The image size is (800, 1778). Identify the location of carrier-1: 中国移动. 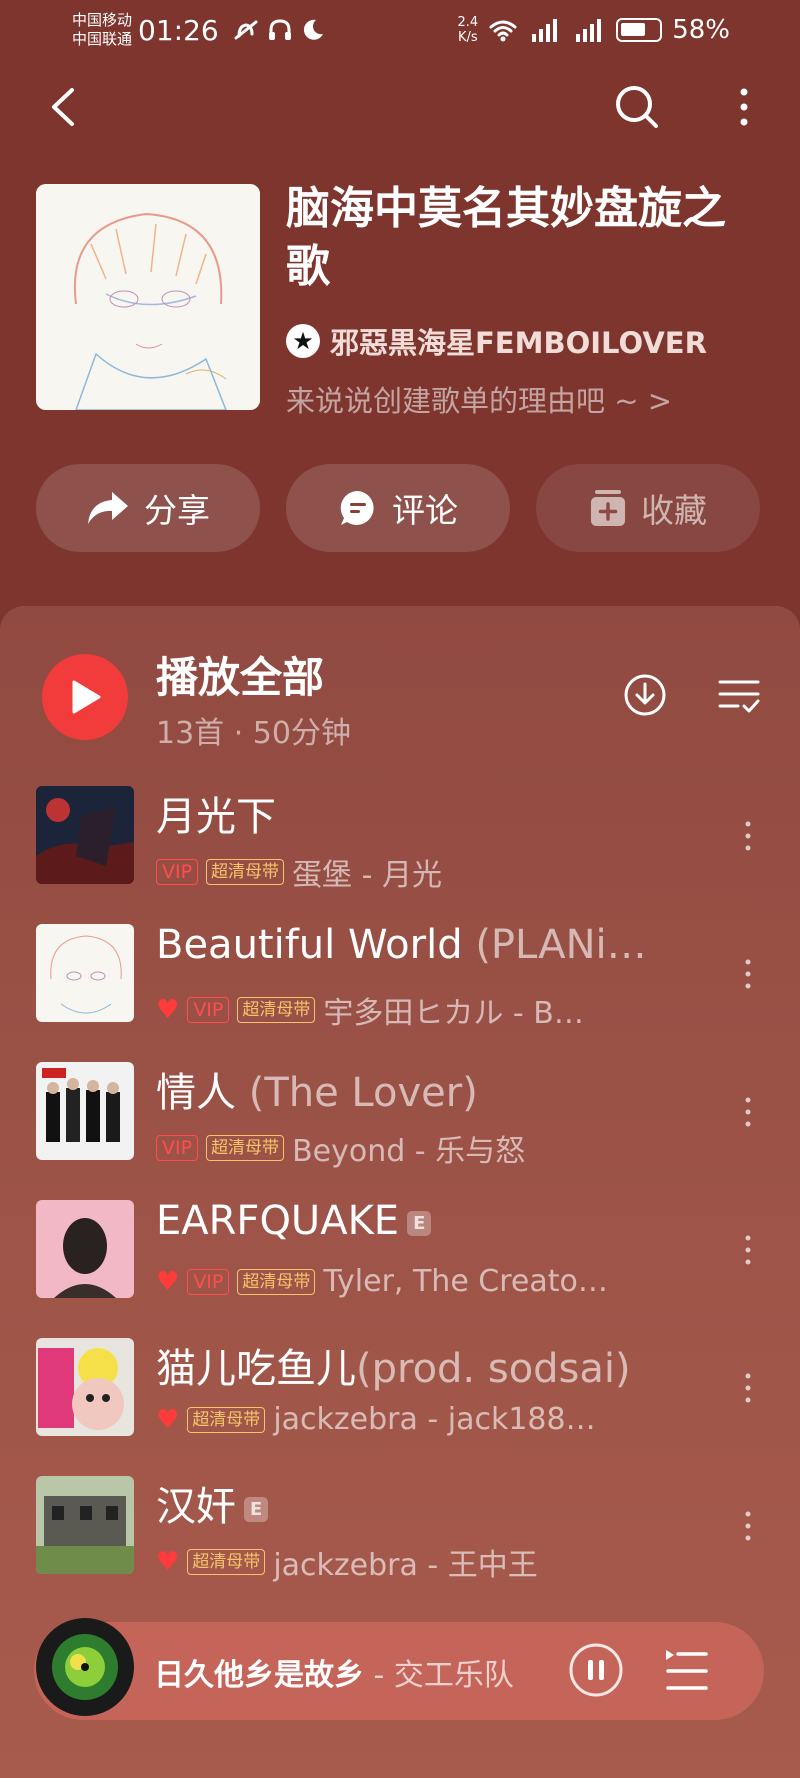
(102, 20).